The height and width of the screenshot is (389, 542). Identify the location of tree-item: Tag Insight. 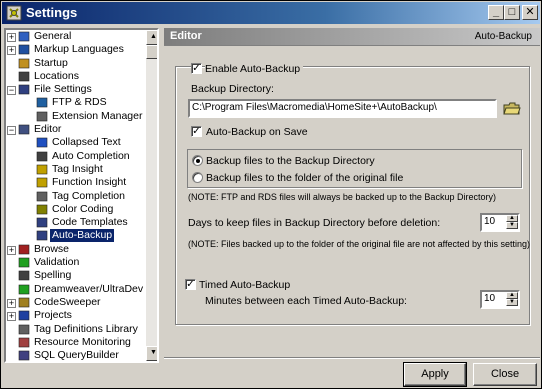
(76, 169).